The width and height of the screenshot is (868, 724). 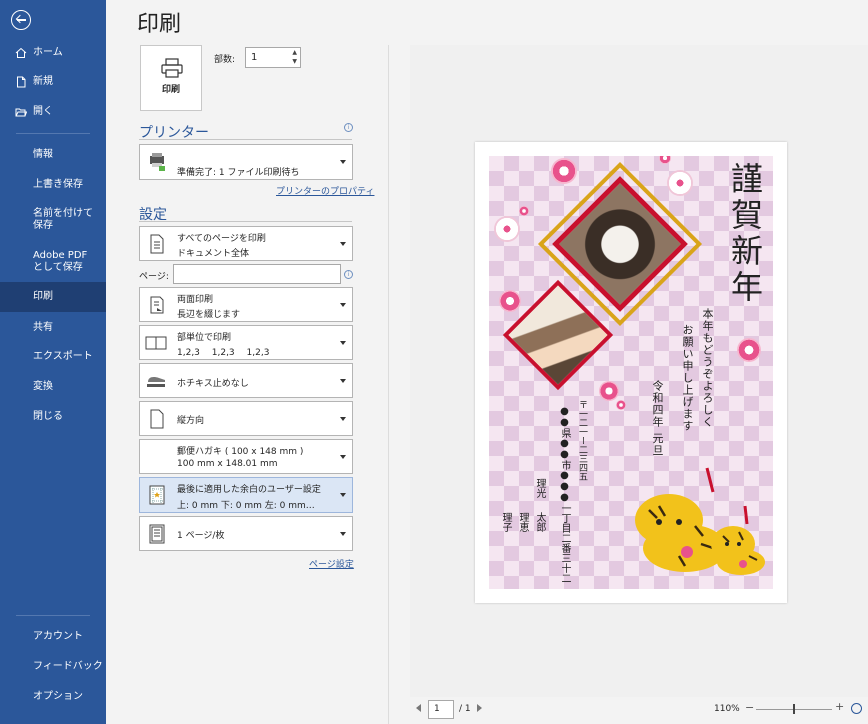 What do you see at coordinates (388, 384) in the screenshot?
I see `panel-divider` at bounding box center [388, 384].